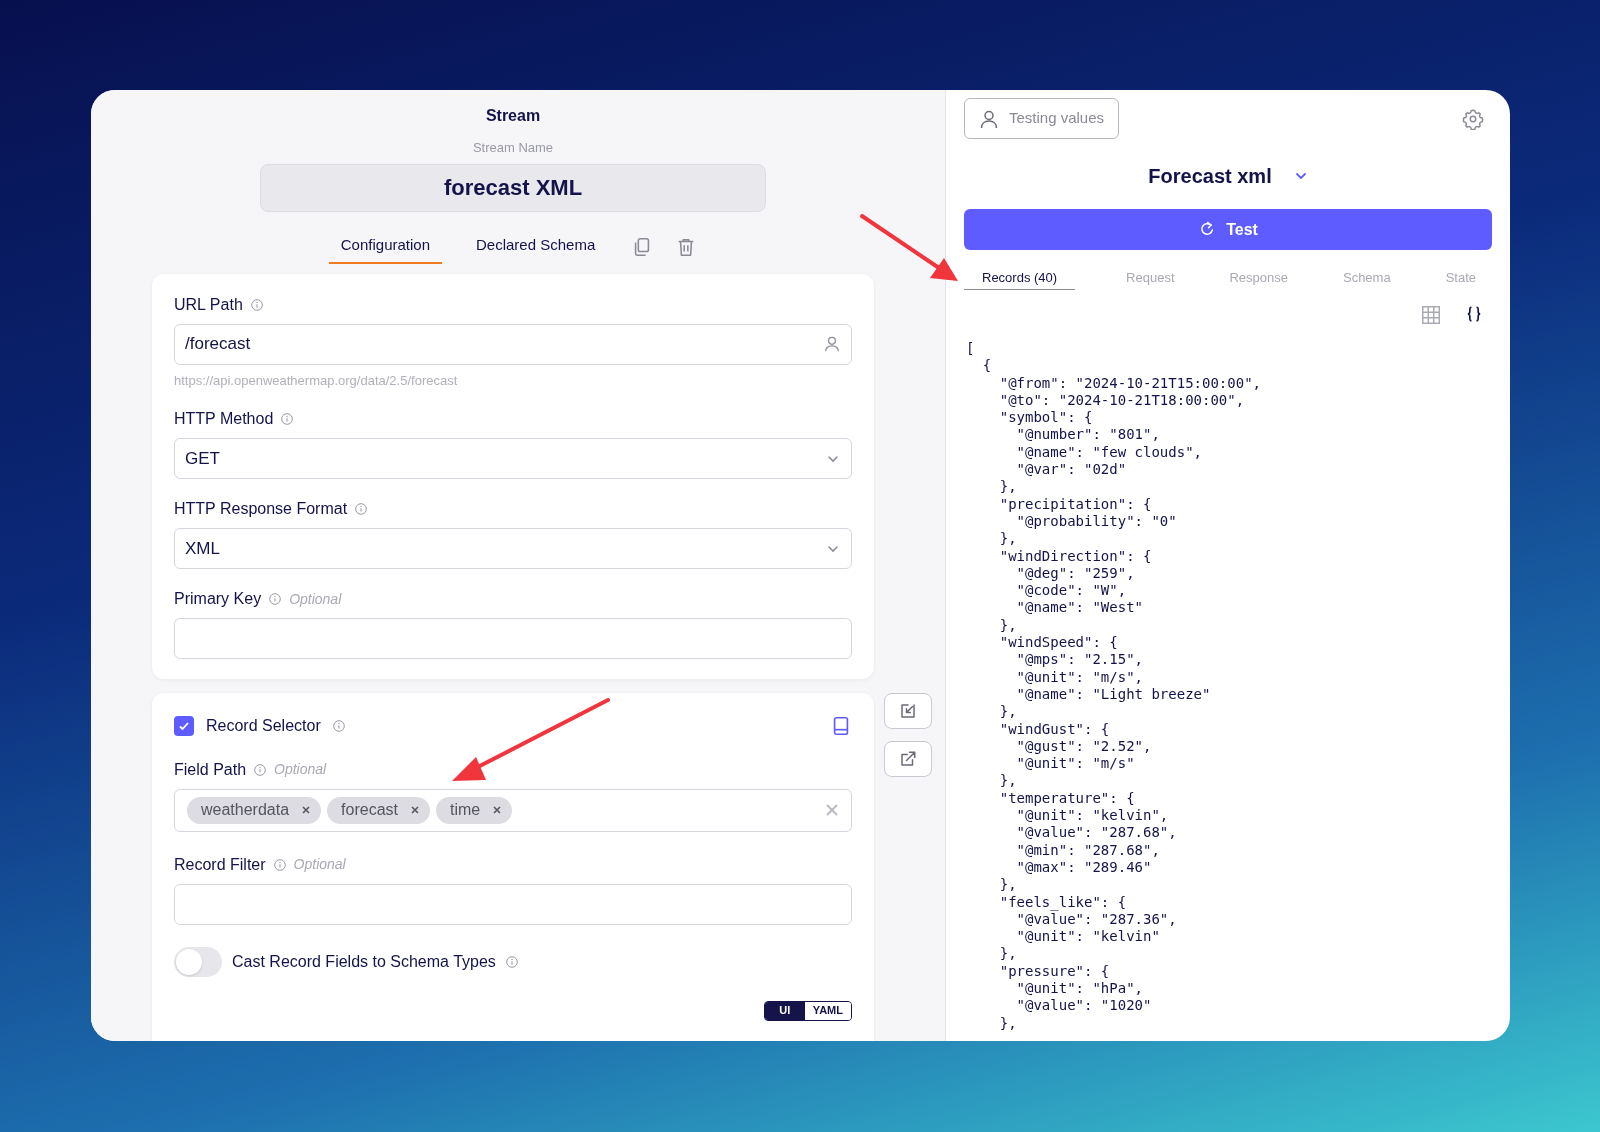  Describe the element at coordinates (513, 116) in the screenshot. I see `section-title: Stream` at that location.